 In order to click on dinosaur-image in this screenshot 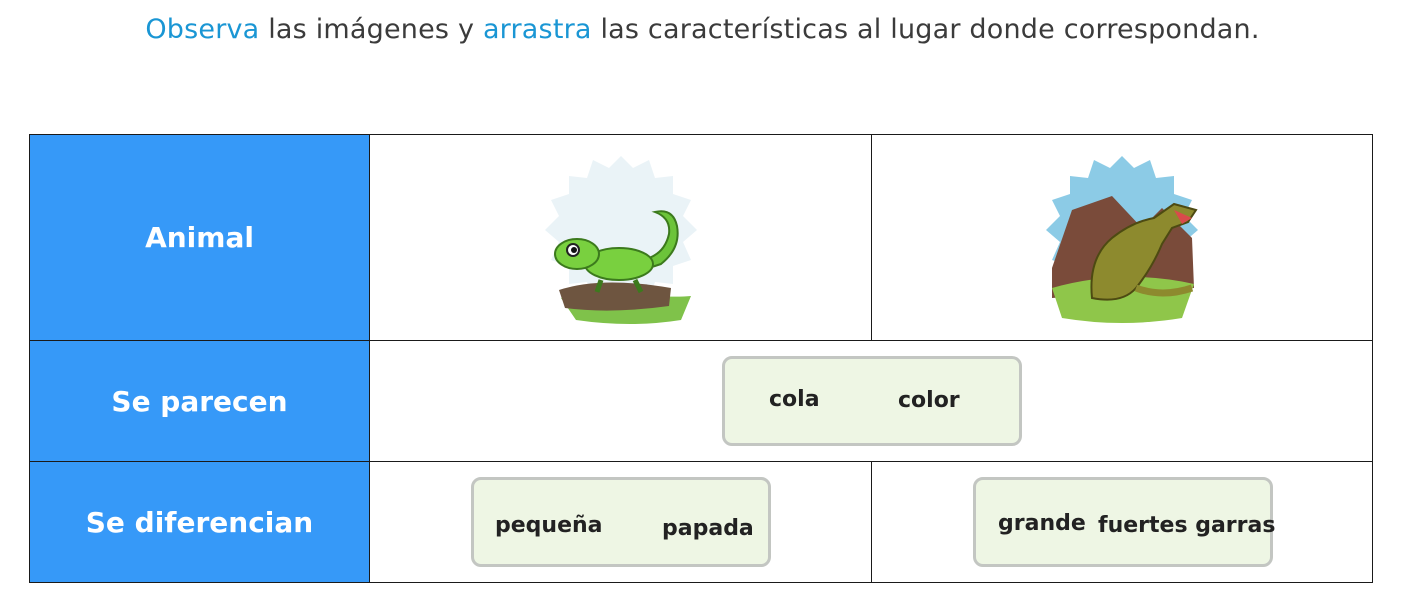, I will do `click(1122, 239)`.